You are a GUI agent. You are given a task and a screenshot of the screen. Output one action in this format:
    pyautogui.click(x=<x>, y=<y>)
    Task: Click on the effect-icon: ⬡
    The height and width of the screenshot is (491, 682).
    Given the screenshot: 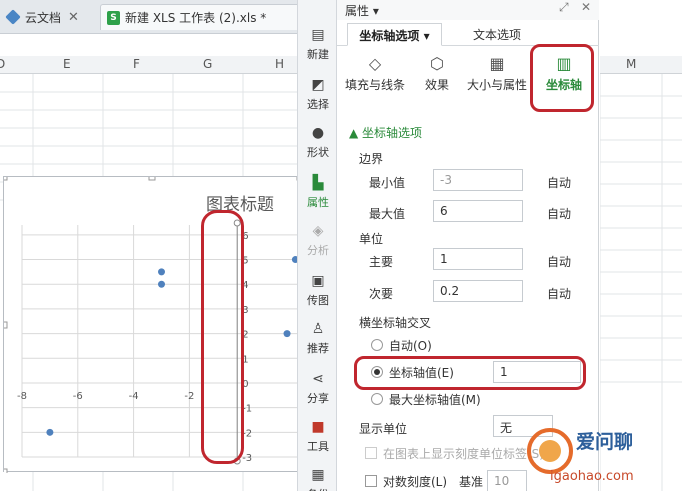 What is the action you would take?
    pyautogui.click(x=437, y=63)
    